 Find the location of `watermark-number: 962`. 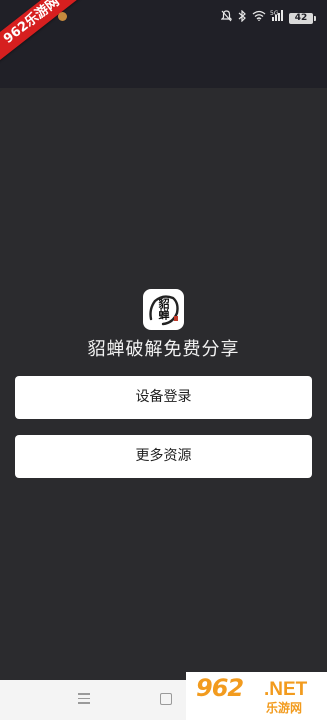

watermark-number: 962 is located at coordinates (220, 688).